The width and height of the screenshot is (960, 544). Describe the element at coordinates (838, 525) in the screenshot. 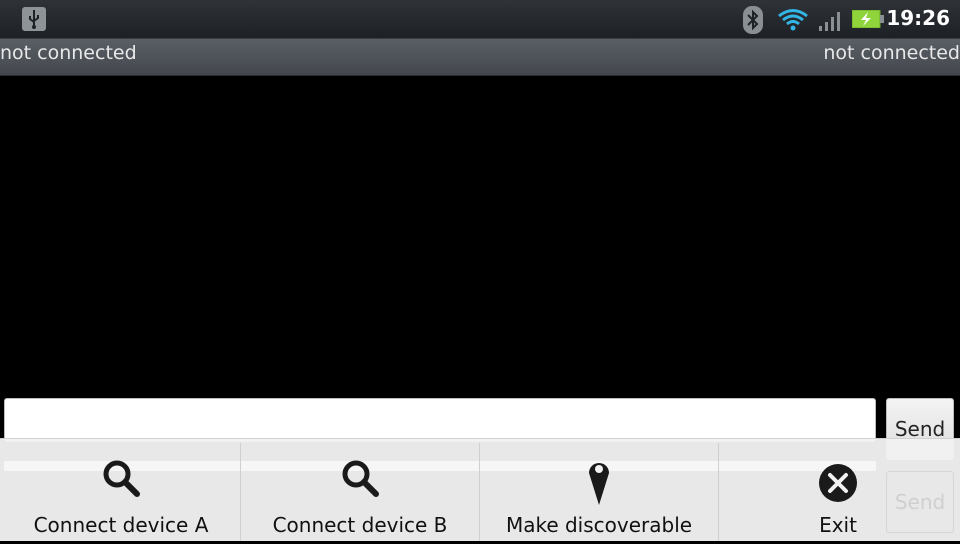

I see `menu-item-label: Exit` at that location.